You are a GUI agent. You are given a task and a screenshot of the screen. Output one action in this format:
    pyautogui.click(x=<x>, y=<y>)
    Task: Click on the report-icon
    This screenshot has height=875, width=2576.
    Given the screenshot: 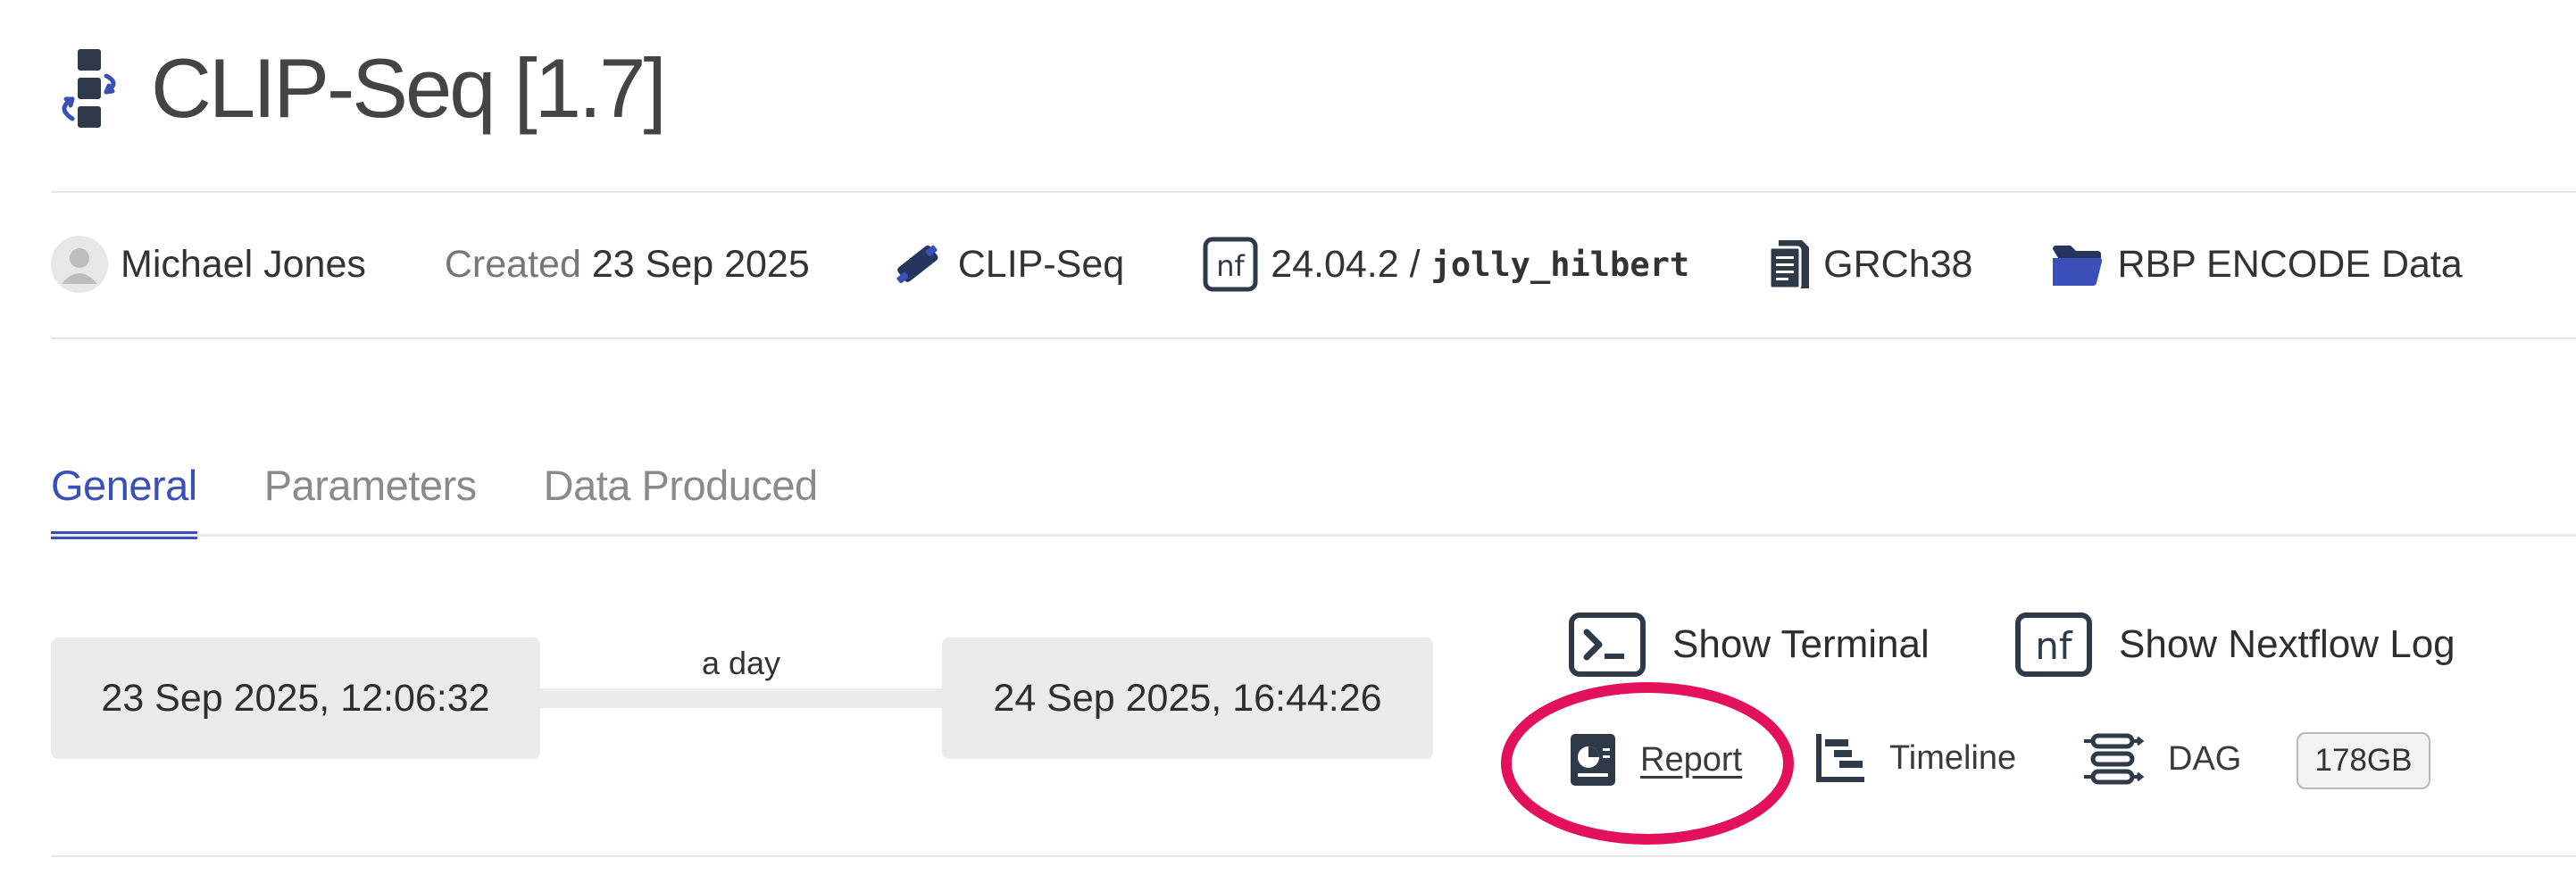 What is the action you would take?
    pyautogui.click(x=1593, y=760)
    